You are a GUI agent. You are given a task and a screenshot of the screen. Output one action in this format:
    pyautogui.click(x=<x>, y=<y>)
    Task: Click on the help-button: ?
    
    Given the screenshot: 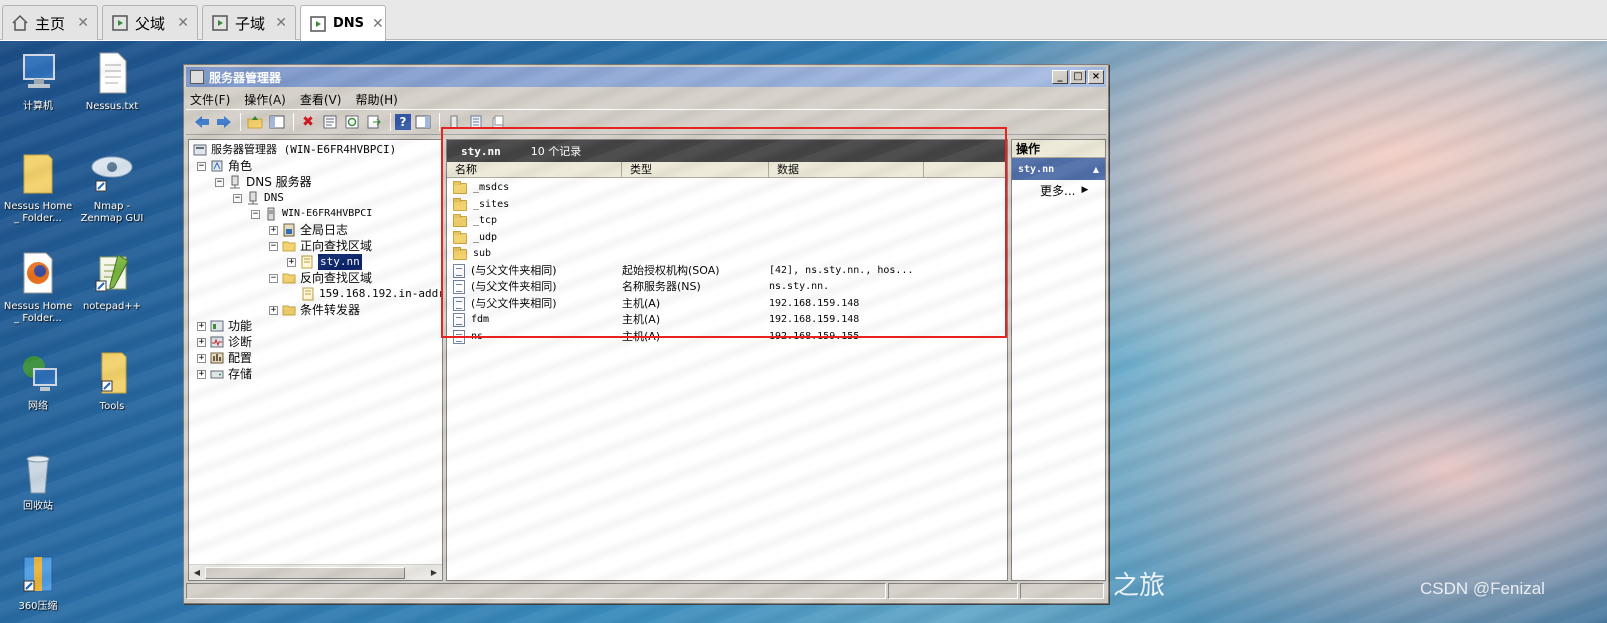 What is the action you would take?
    pyautogui.click(x=403, y=122)
    